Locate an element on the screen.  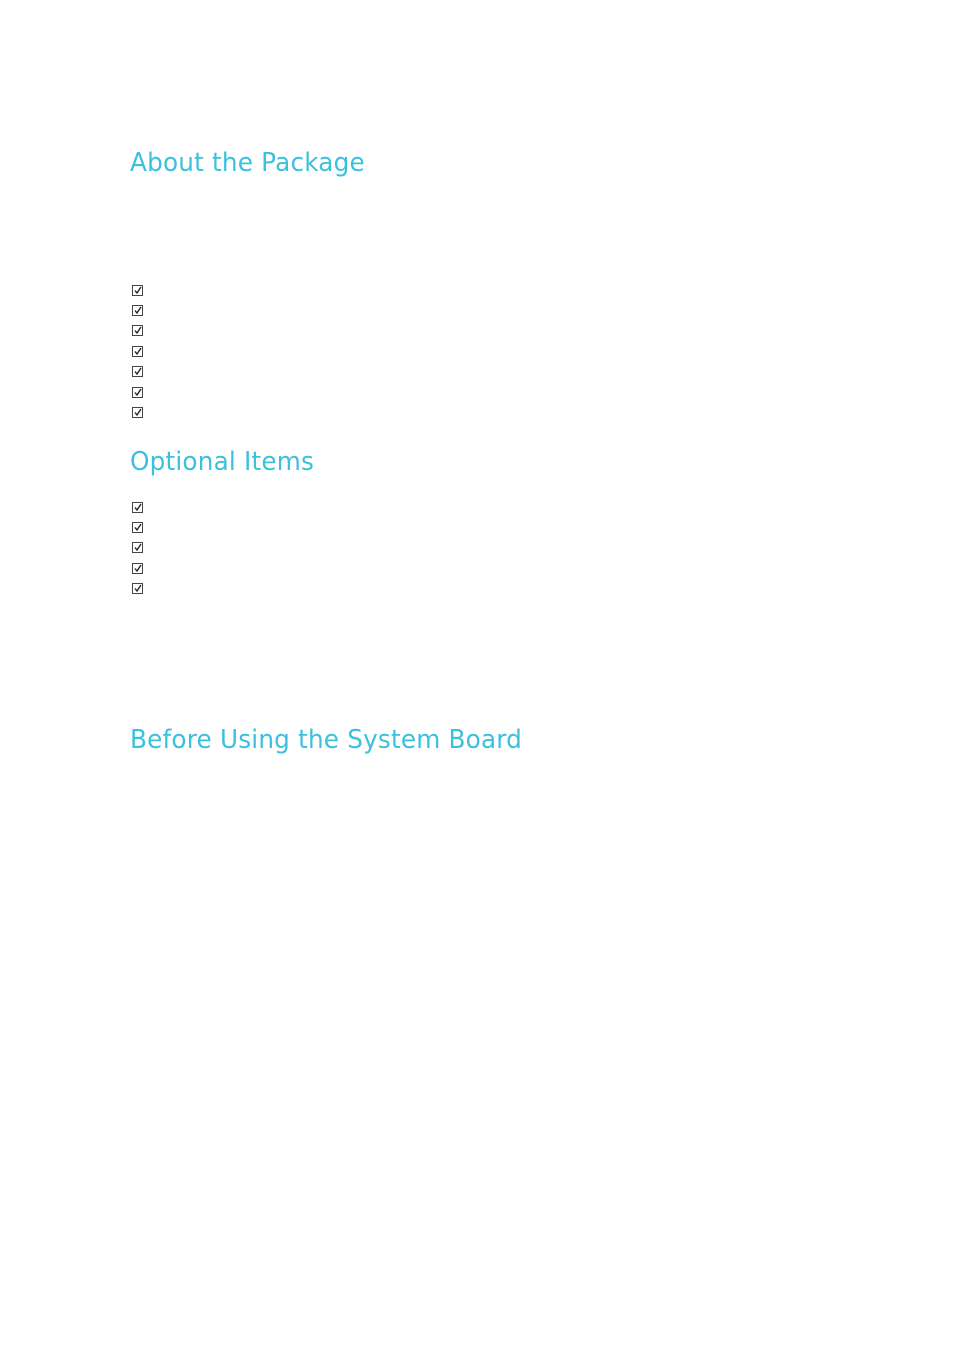
section-heading-before-using-the-system-board: Before Using the System Board is located at coordinates (326, 740).